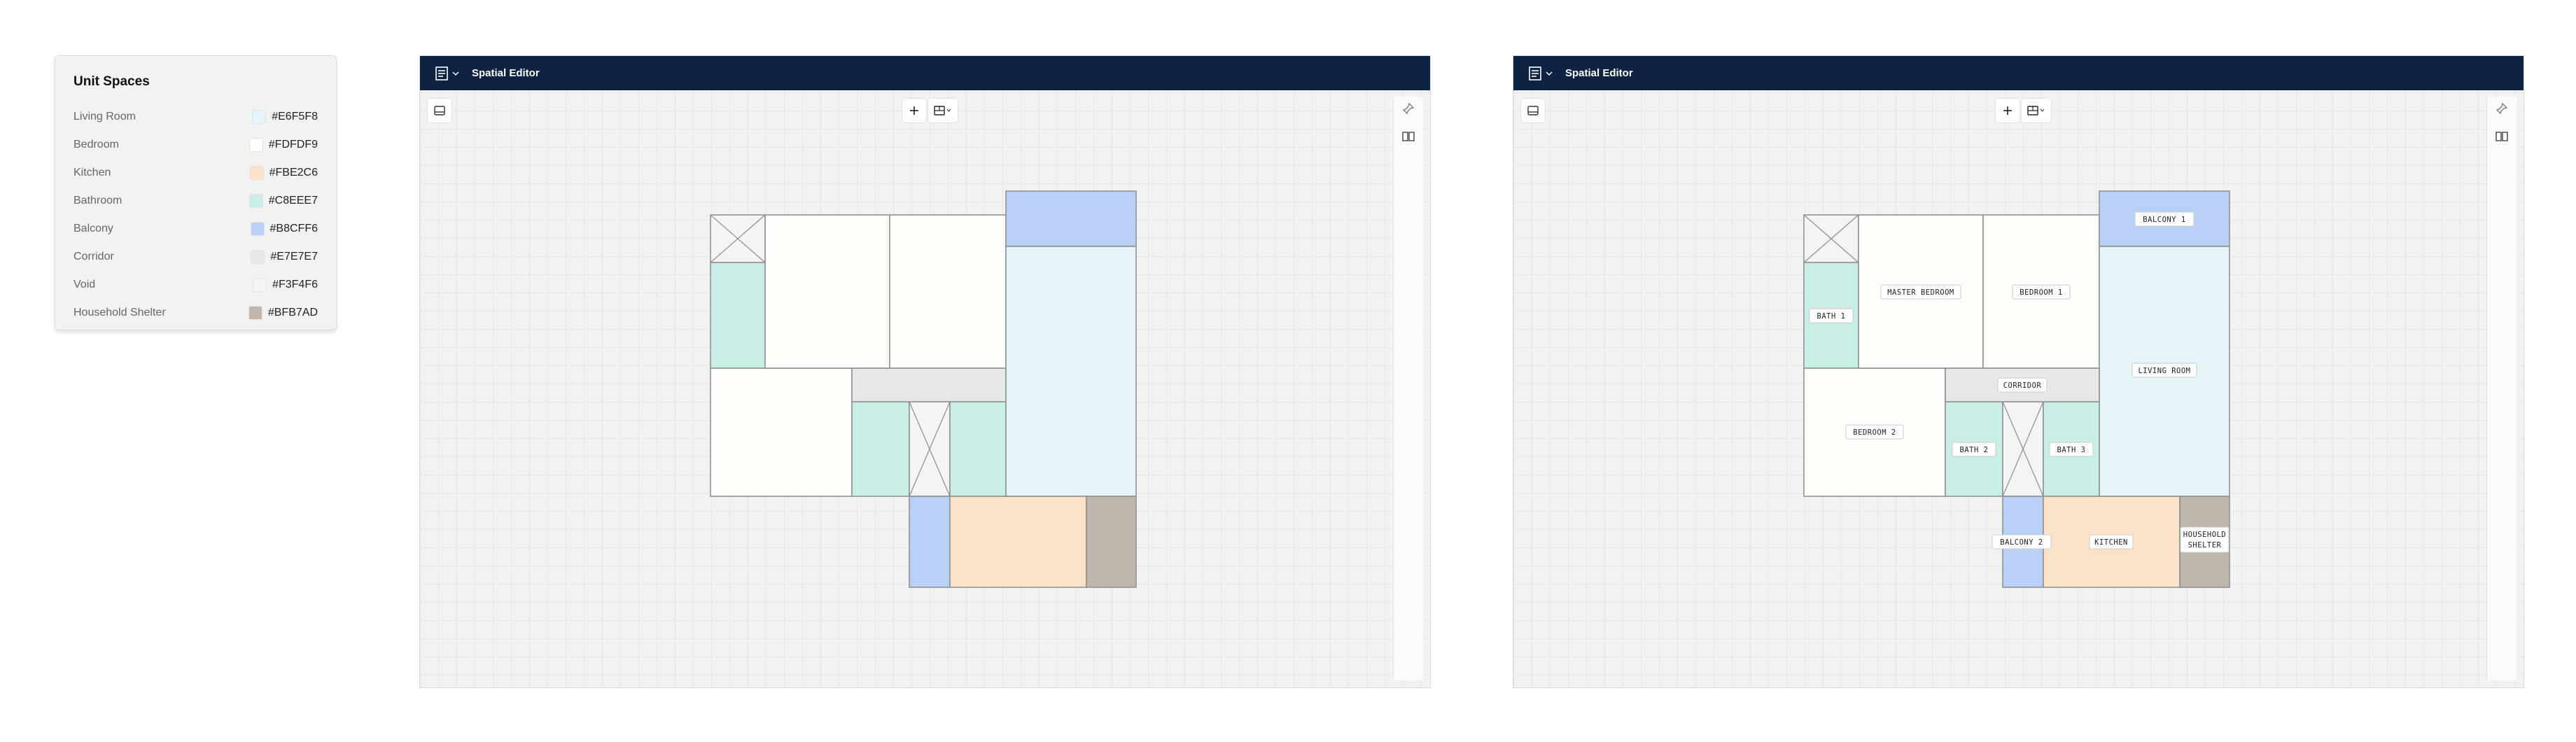 Image resolution: width=2576 pixels, height=742 pixels. I want to click on legend-item-label: Bathroom, so click(98, 200).